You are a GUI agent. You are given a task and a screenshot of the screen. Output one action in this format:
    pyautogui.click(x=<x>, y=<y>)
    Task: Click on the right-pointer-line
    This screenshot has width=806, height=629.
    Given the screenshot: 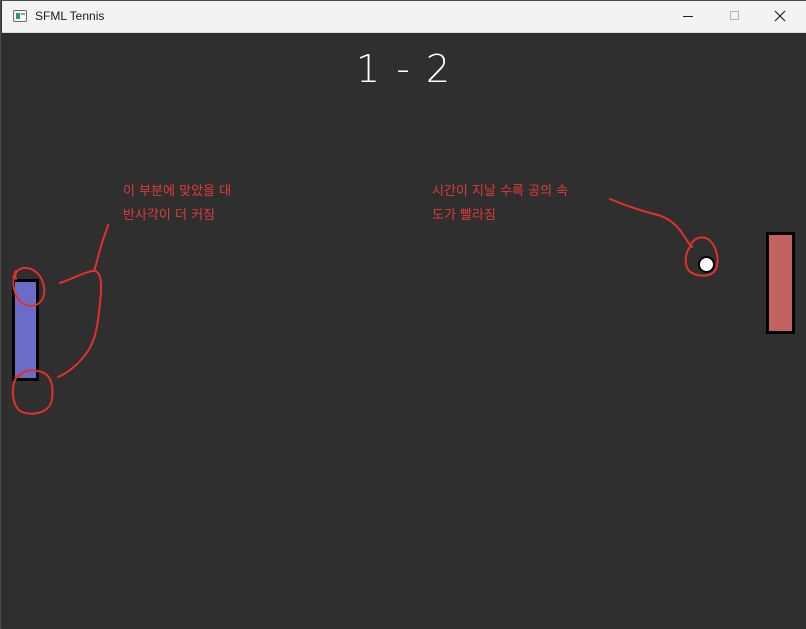 What is the action you would take?
    pyautogui.click(x=651, y=223)
    